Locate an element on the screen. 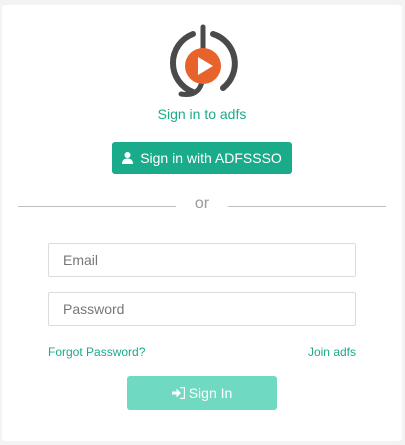 This screenshot has height=445, width=405. user-icon is located at coordinates (128, 158).